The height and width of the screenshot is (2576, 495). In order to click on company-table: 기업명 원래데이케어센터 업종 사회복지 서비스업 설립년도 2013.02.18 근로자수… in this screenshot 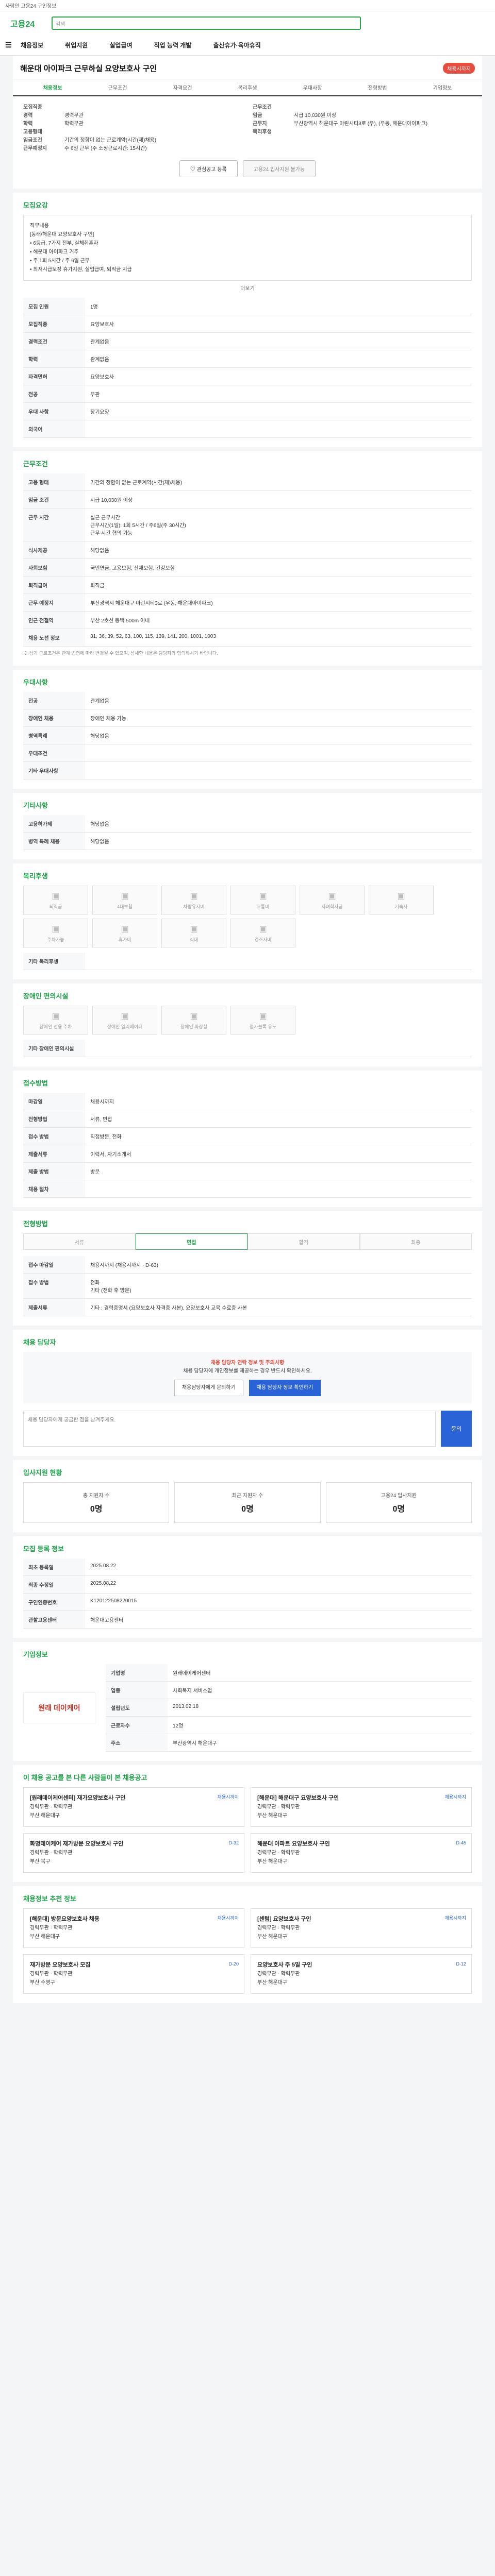, I will do `click(289, 1708)`.